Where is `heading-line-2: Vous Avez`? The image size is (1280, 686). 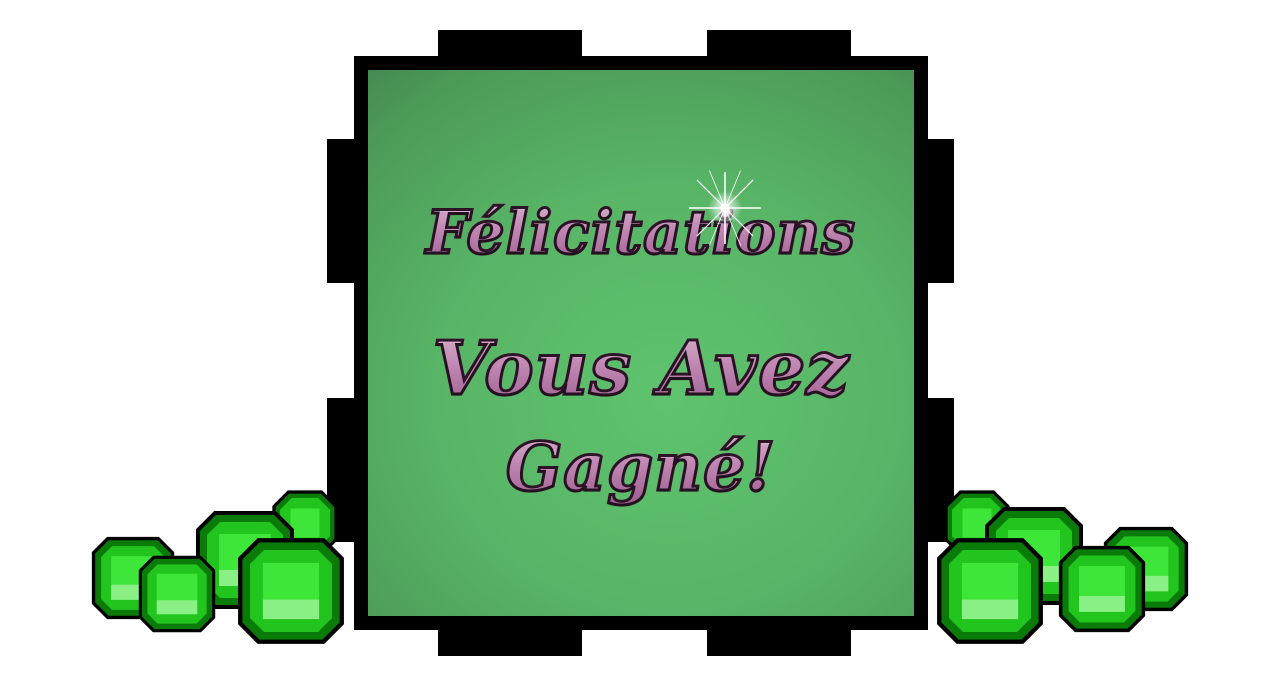
heading-line-2: Vous Avez is located at coordinates (641, 369).